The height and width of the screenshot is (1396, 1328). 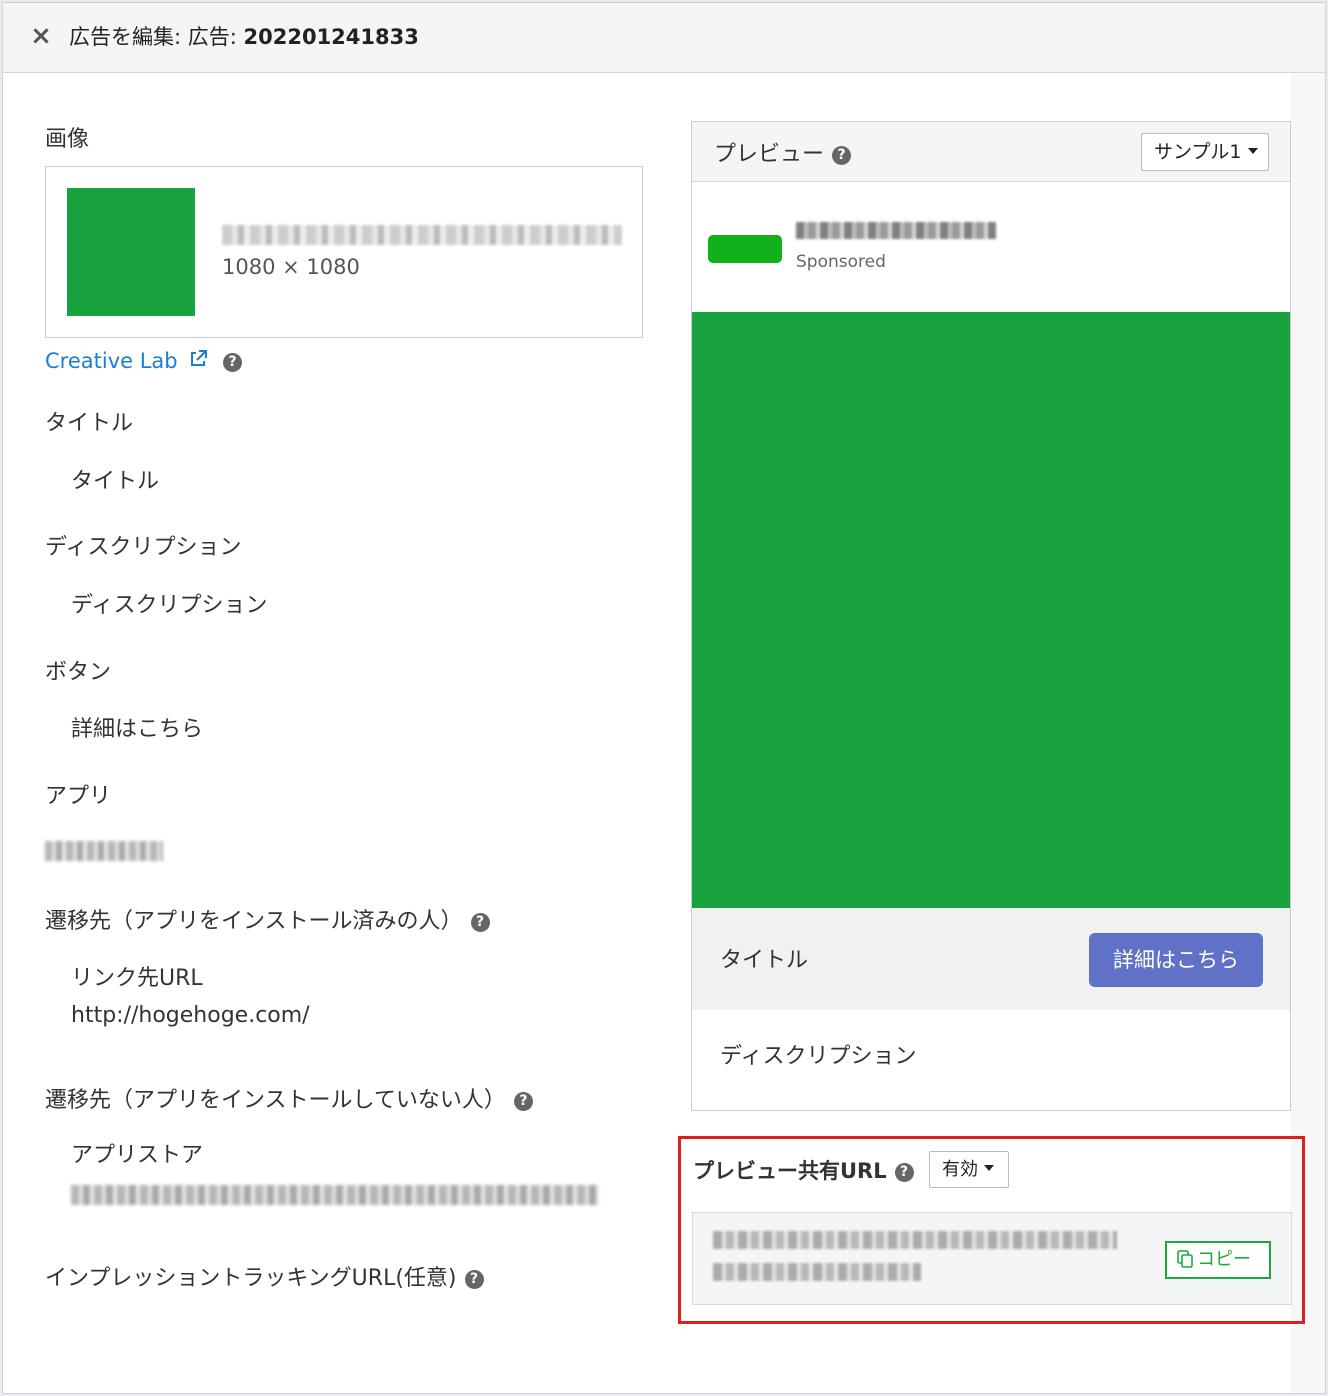 I want to click on dialog-title: 広告を編集: 広告: 202201241833, so click(x=244, y=36).